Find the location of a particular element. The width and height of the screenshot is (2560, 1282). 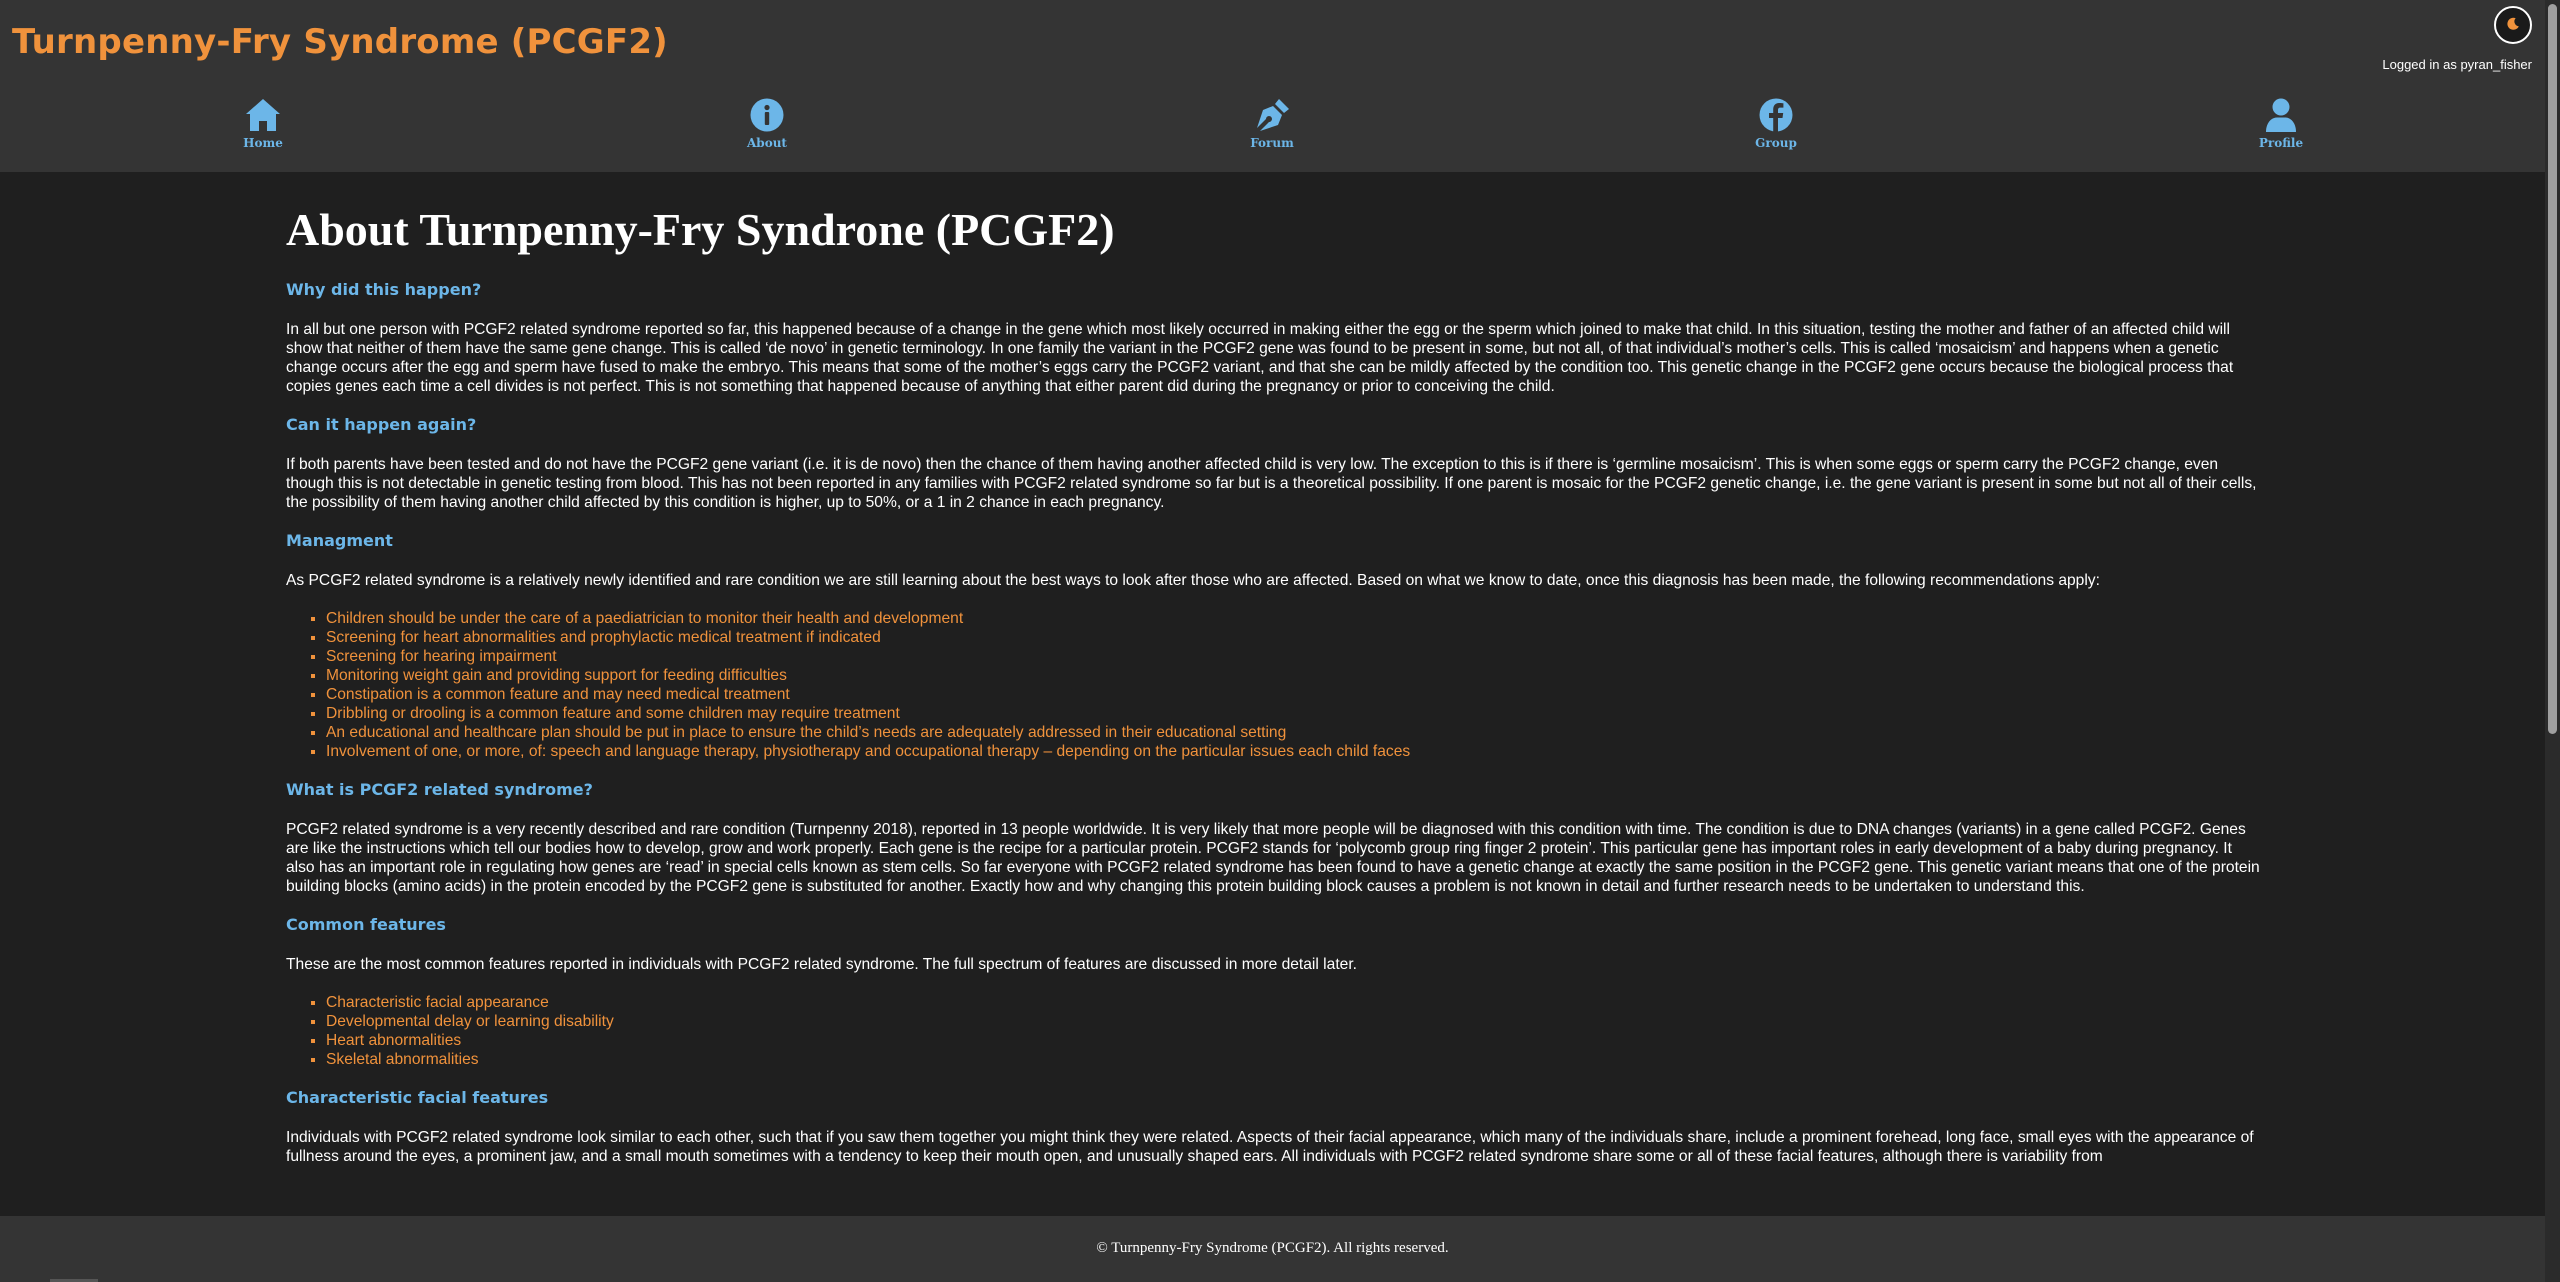

user-icon is located at coordinates (2281, 115).